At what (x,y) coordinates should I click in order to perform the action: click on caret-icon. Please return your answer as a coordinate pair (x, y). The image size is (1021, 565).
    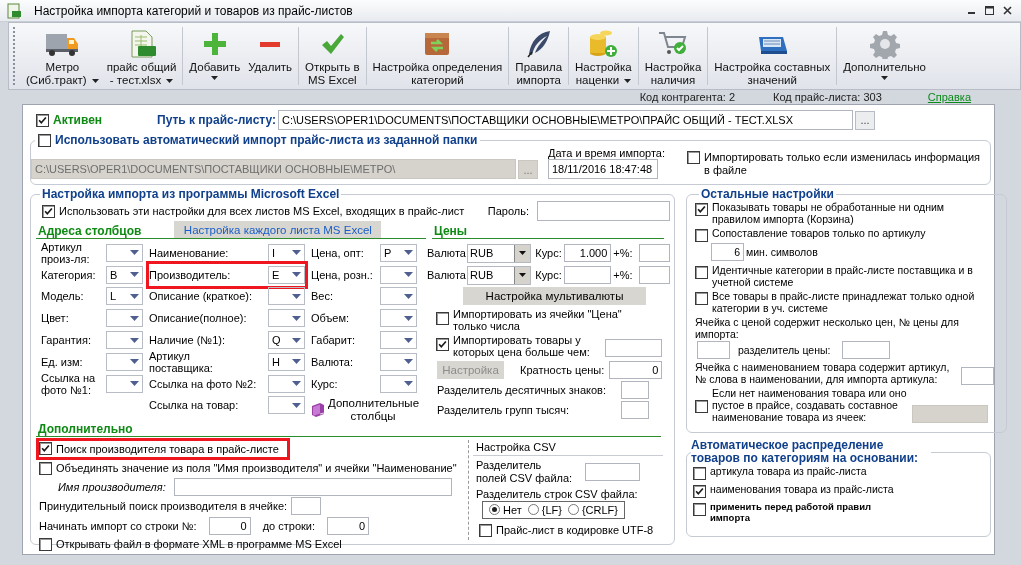
    Looking at the image, I should click on (215, 78).